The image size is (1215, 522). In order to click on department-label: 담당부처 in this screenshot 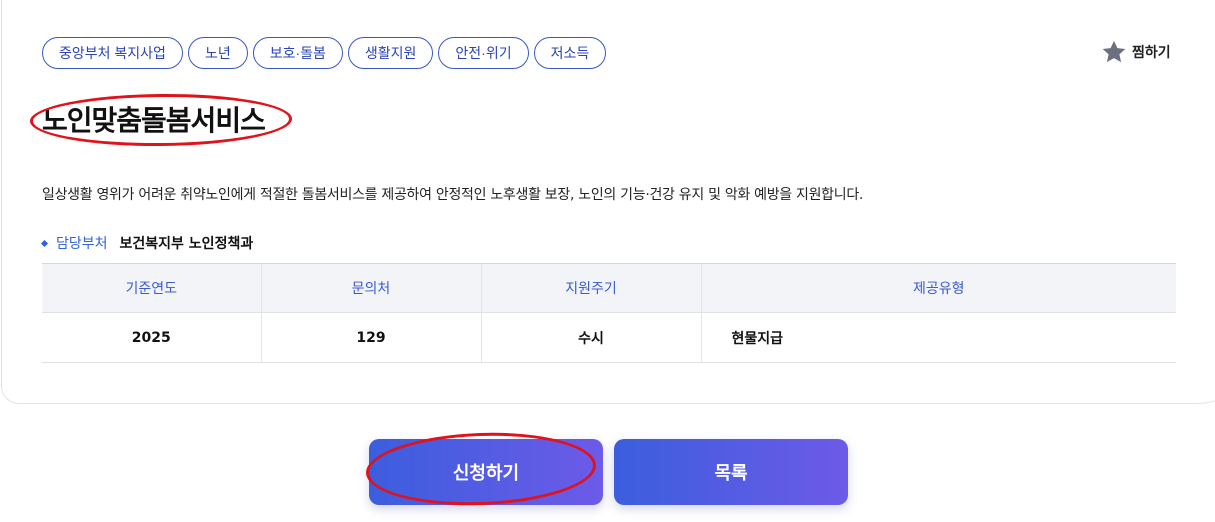, I will do `click(82, 244)`.